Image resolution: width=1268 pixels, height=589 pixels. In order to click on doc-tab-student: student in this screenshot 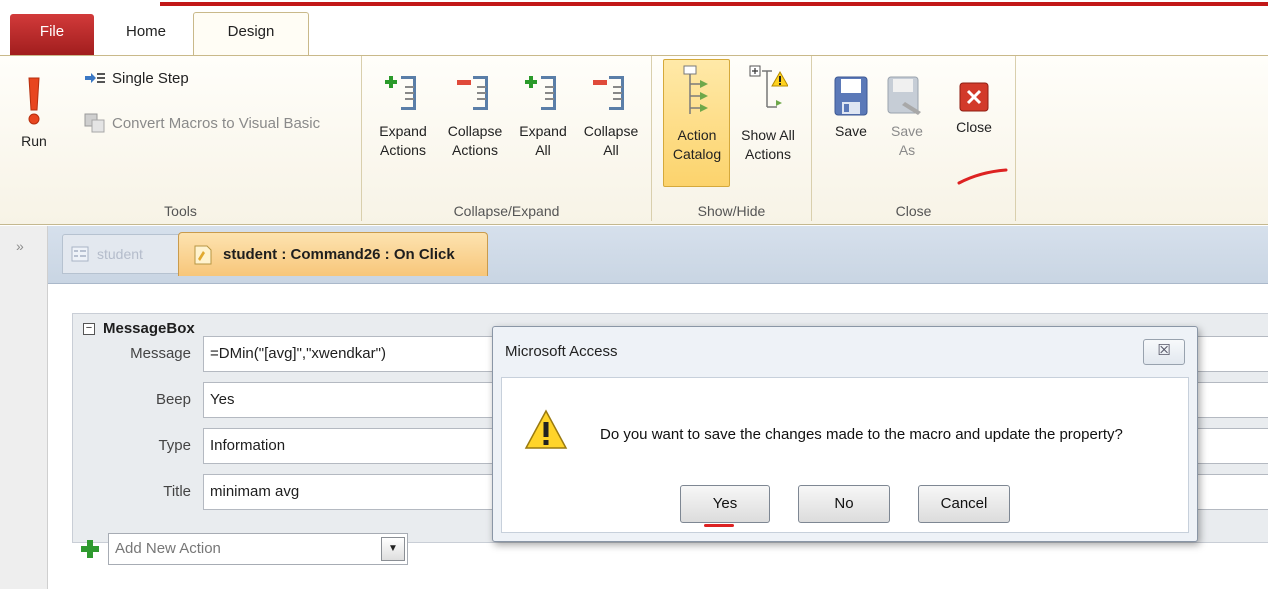, I will do `click(124, 254)`.